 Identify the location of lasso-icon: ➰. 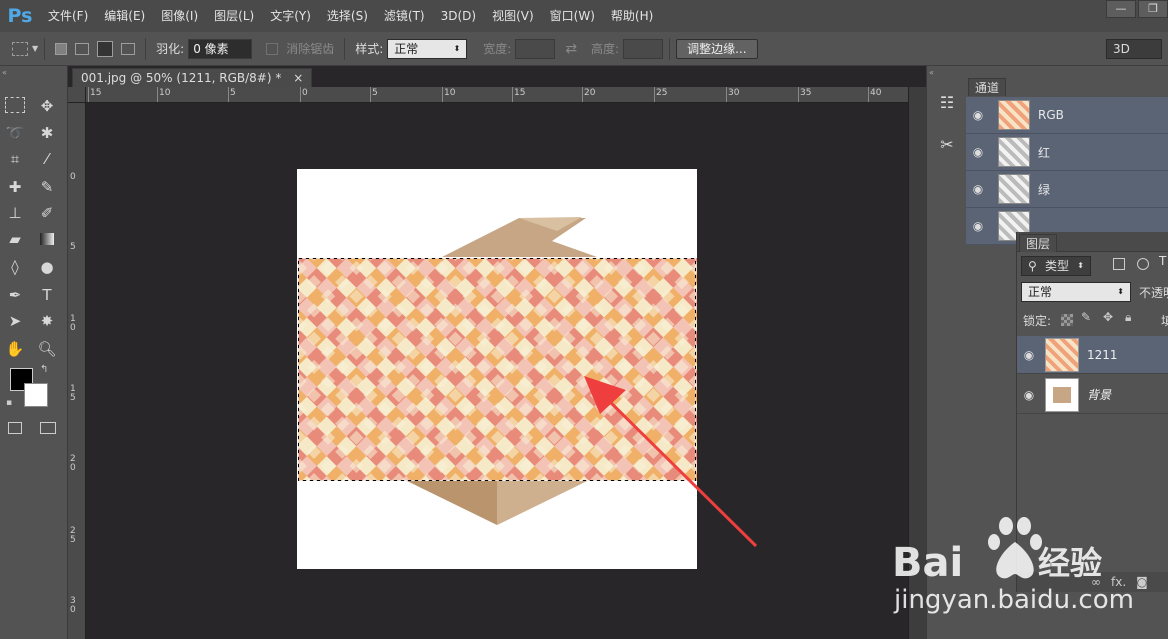
(15, 133).